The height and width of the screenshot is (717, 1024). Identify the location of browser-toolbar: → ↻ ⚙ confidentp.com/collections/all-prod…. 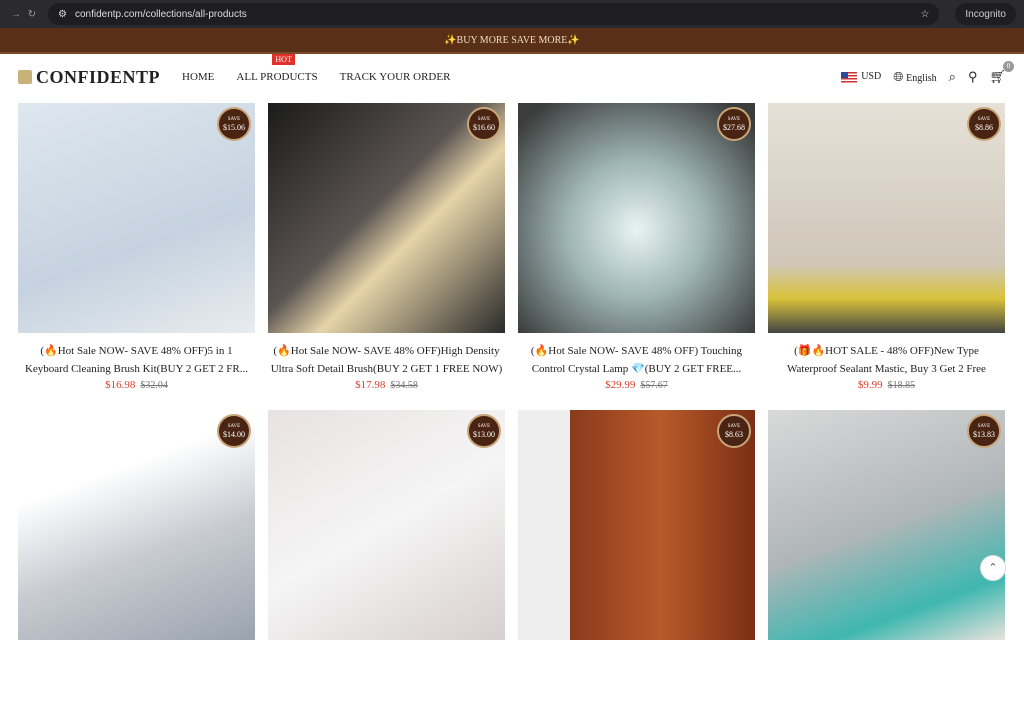
(512, 14).